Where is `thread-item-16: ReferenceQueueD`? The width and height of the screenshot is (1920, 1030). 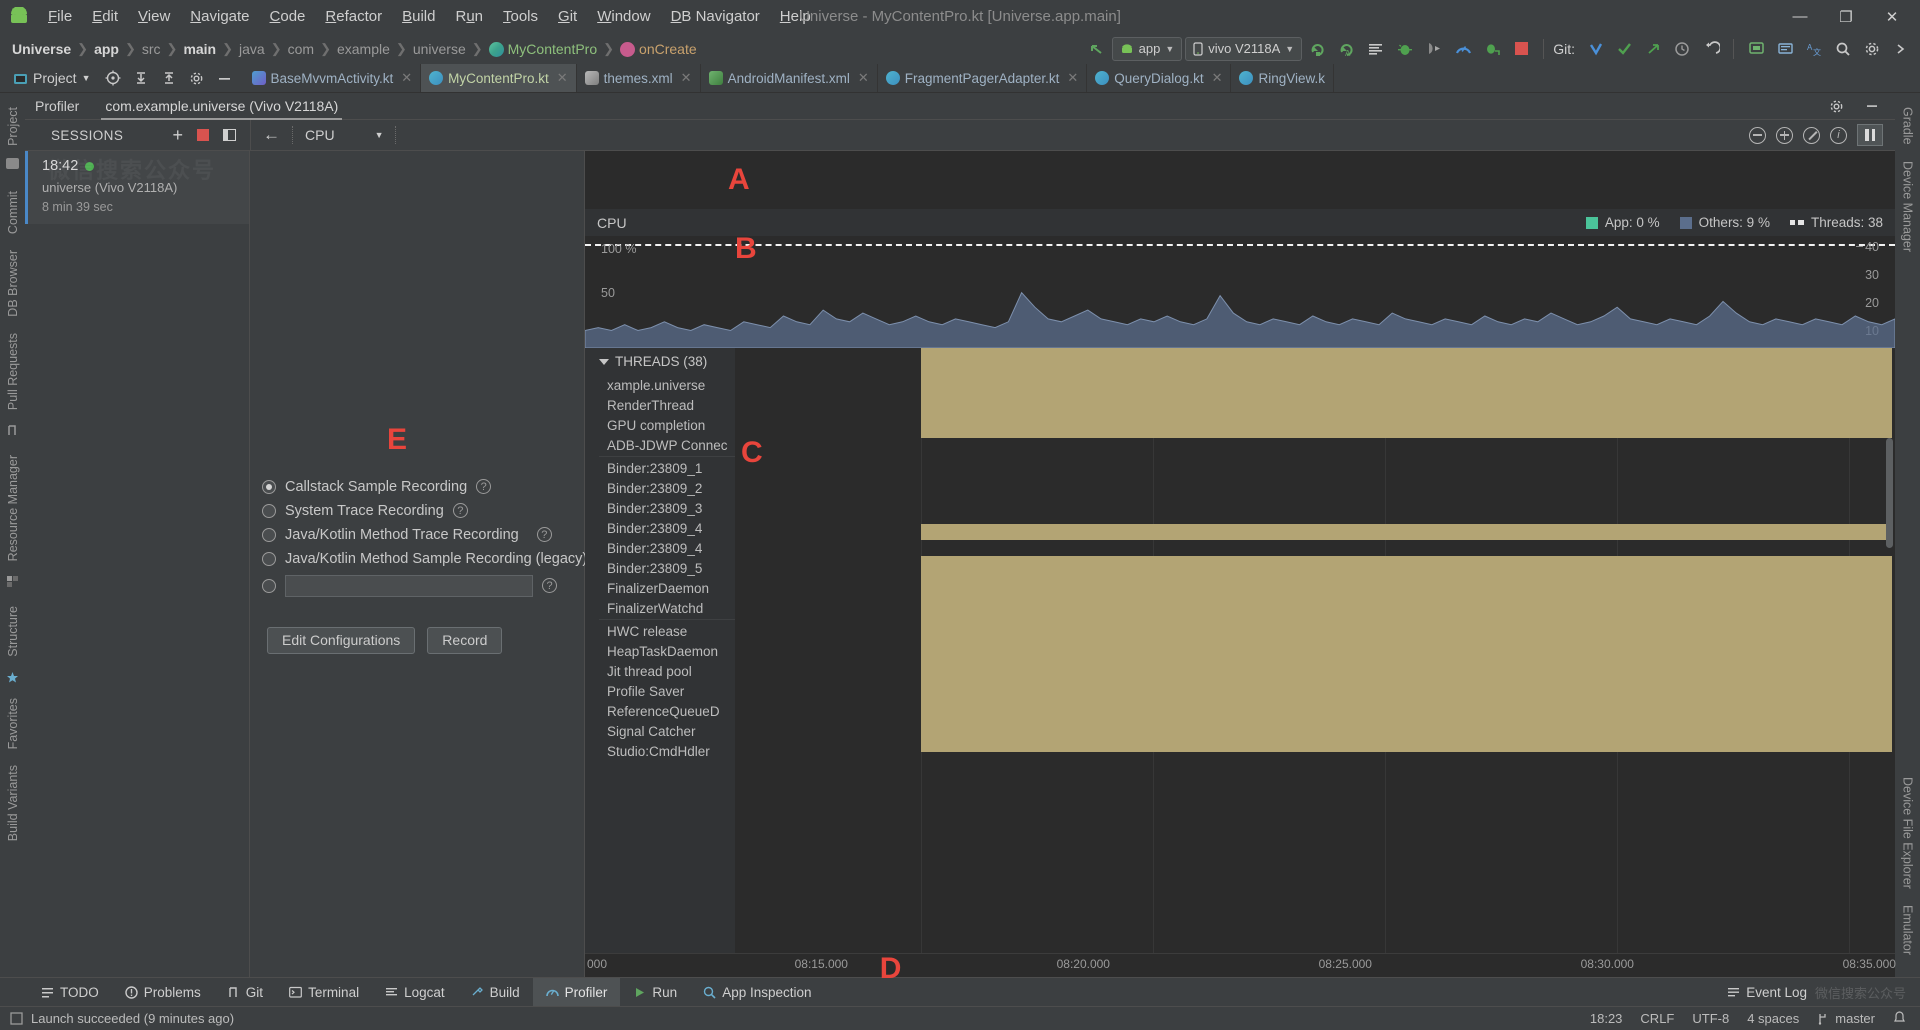 thread-item-16: ReferenceQueueD is located at coordinates (660, 711).